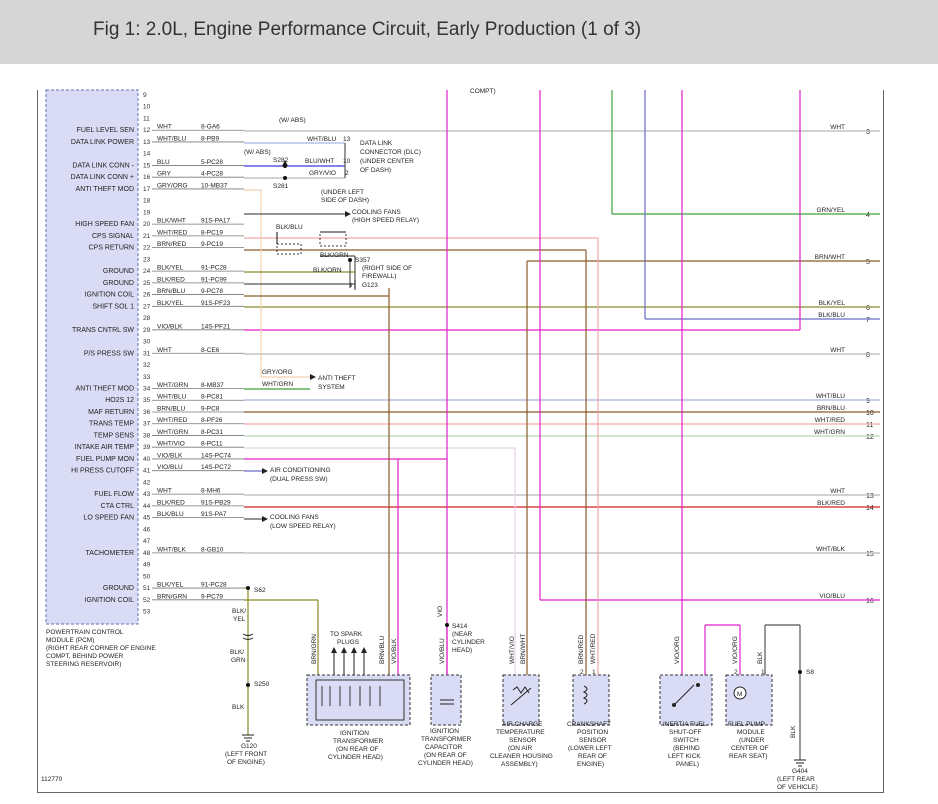  Describe the element at coordinates (147, 295) in the screenshot. I see `pcm-pin-number: 26` at that location.